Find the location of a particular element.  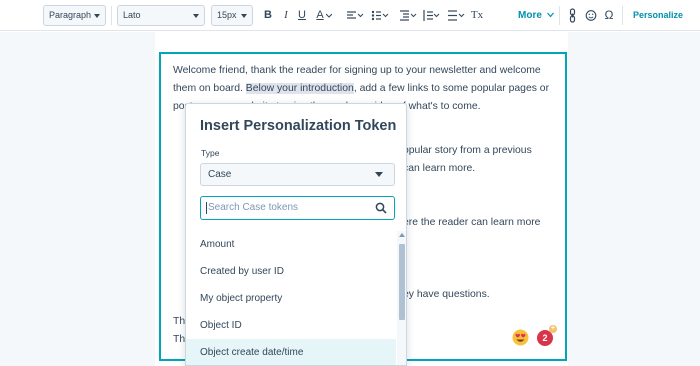

personalize-button: Personalize is located at coordinates (658, 15).